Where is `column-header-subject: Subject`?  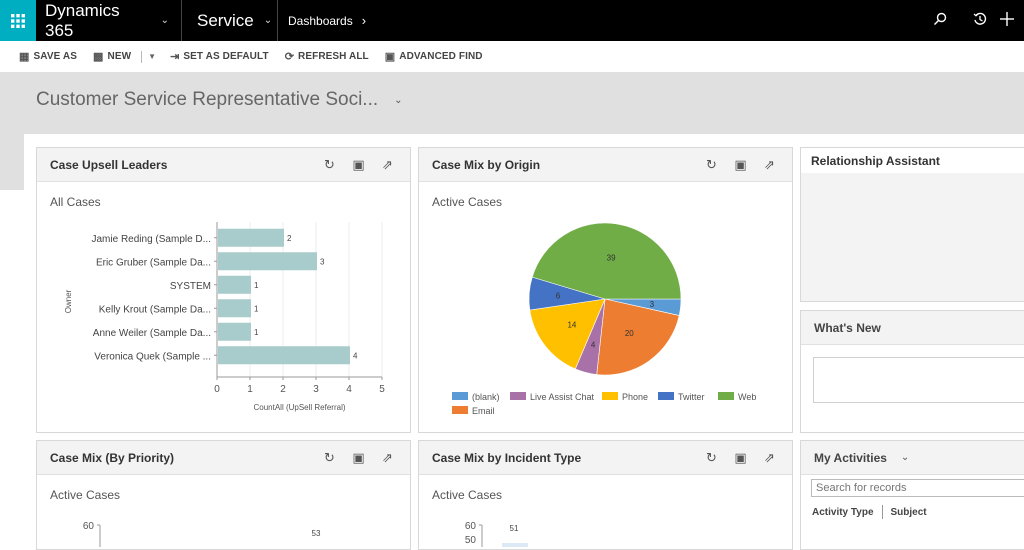 column-header-subject: Subject is located at coordinates (909, 512).